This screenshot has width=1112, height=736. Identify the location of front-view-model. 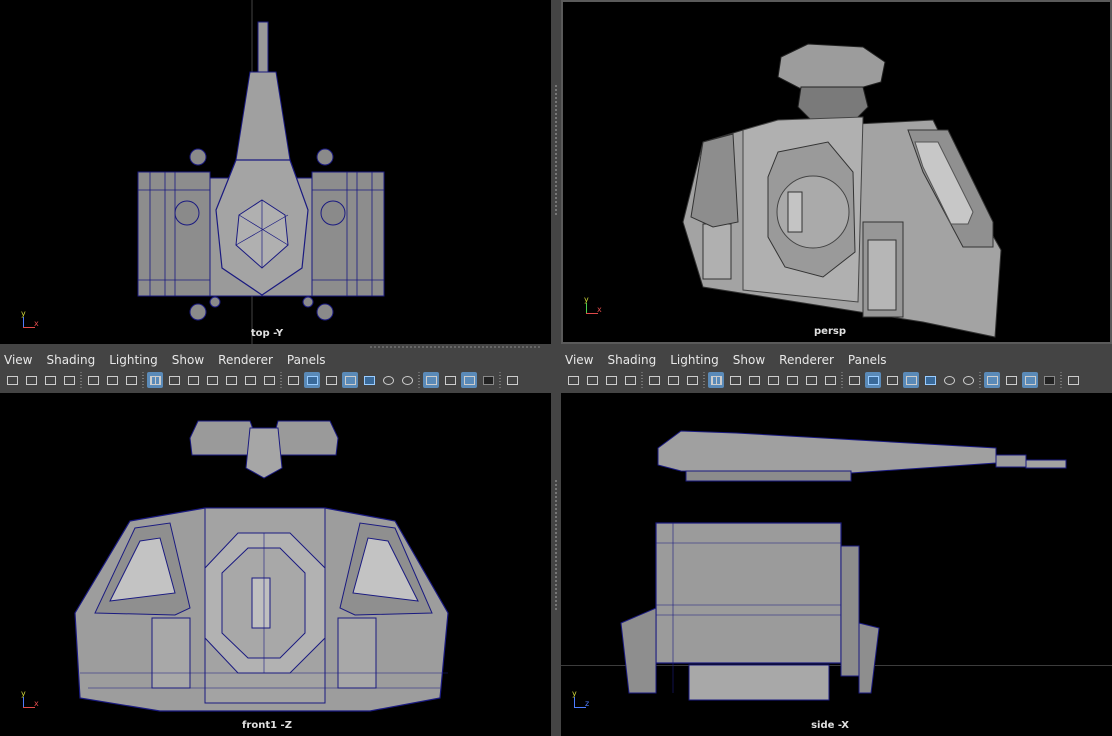
(261, 566).